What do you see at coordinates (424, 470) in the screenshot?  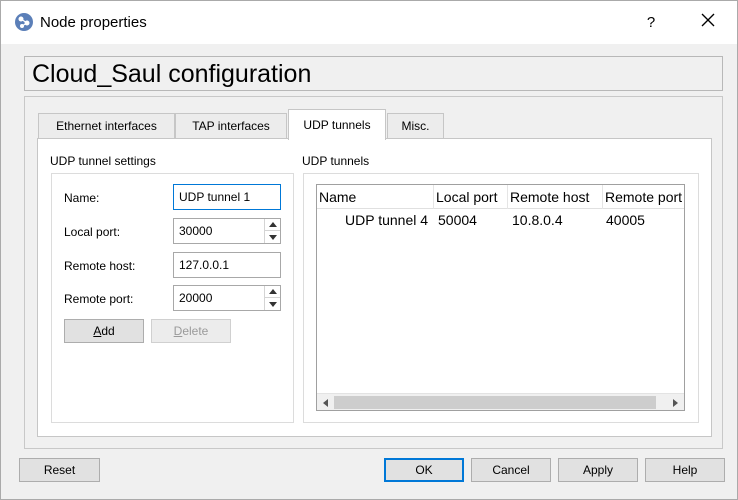 I see `ok-button: OK` at bounding box center [424, 470].